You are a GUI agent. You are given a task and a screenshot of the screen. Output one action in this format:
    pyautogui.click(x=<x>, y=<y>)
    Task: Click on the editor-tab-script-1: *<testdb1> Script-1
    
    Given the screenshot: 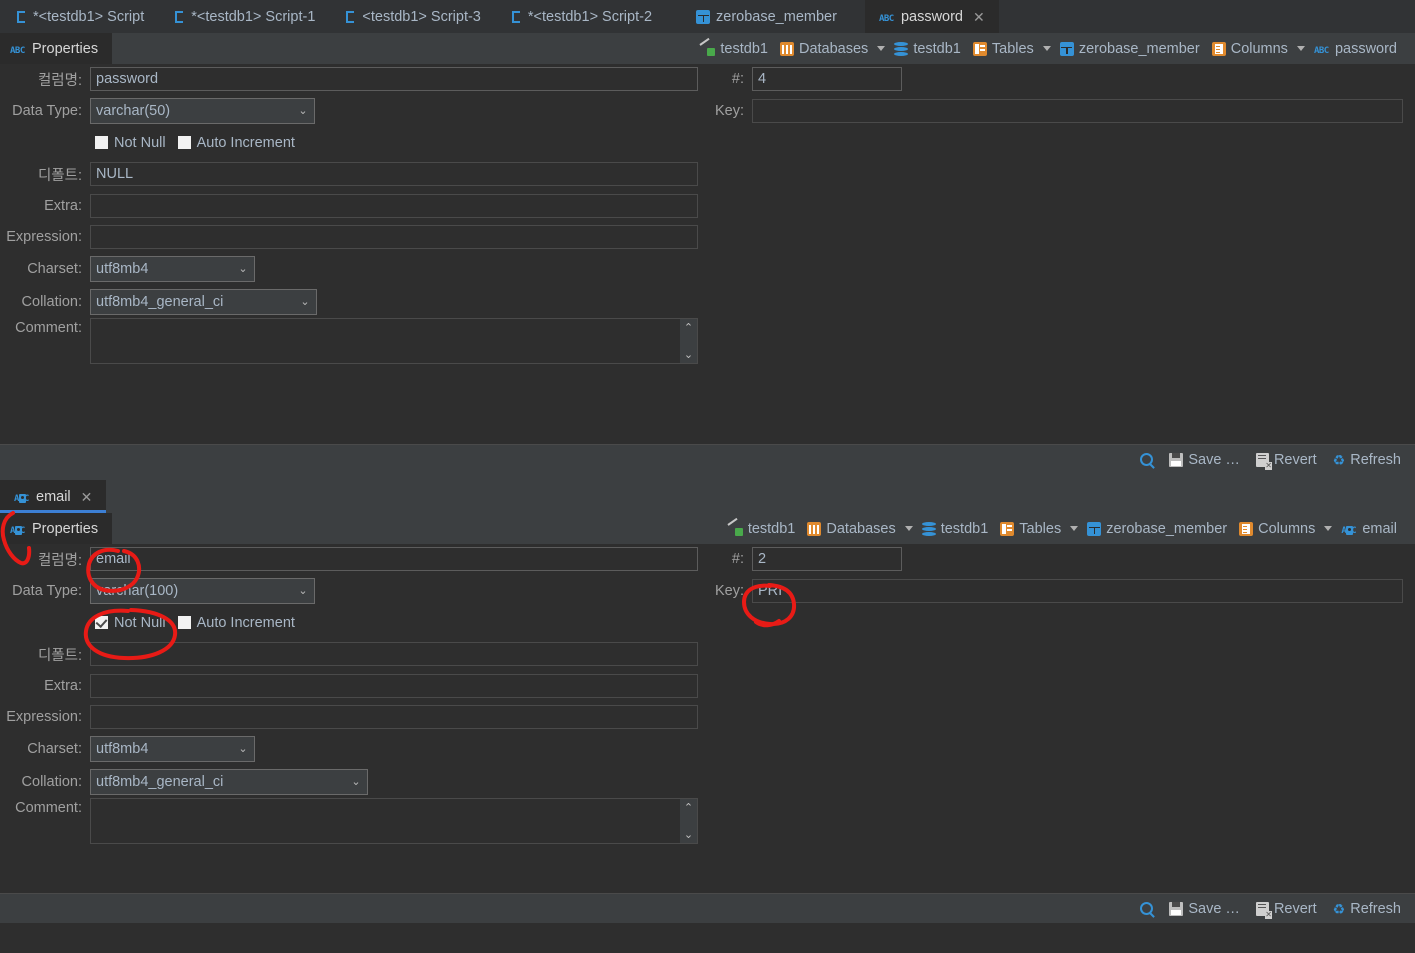 What is the action you would take?
    pyautogui.click(x=243, y=16)
    